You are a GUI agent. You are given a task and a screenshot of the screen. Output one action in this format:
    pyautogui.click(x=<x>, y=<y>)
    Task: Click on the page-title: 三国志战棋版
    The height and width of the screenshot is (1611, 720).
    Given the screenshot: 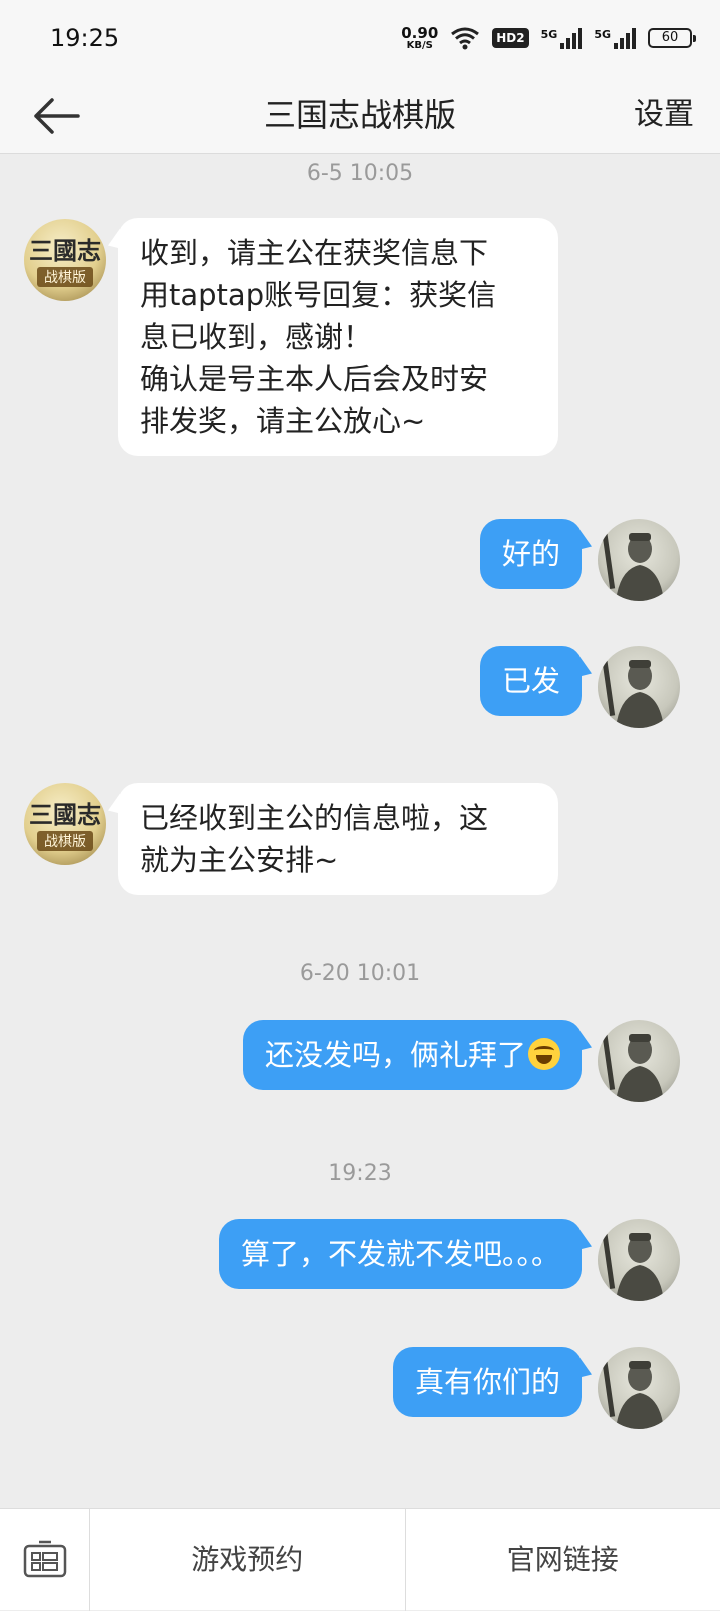 What is the action you would take?
    pyautogui.click(x=360, y=115)
    